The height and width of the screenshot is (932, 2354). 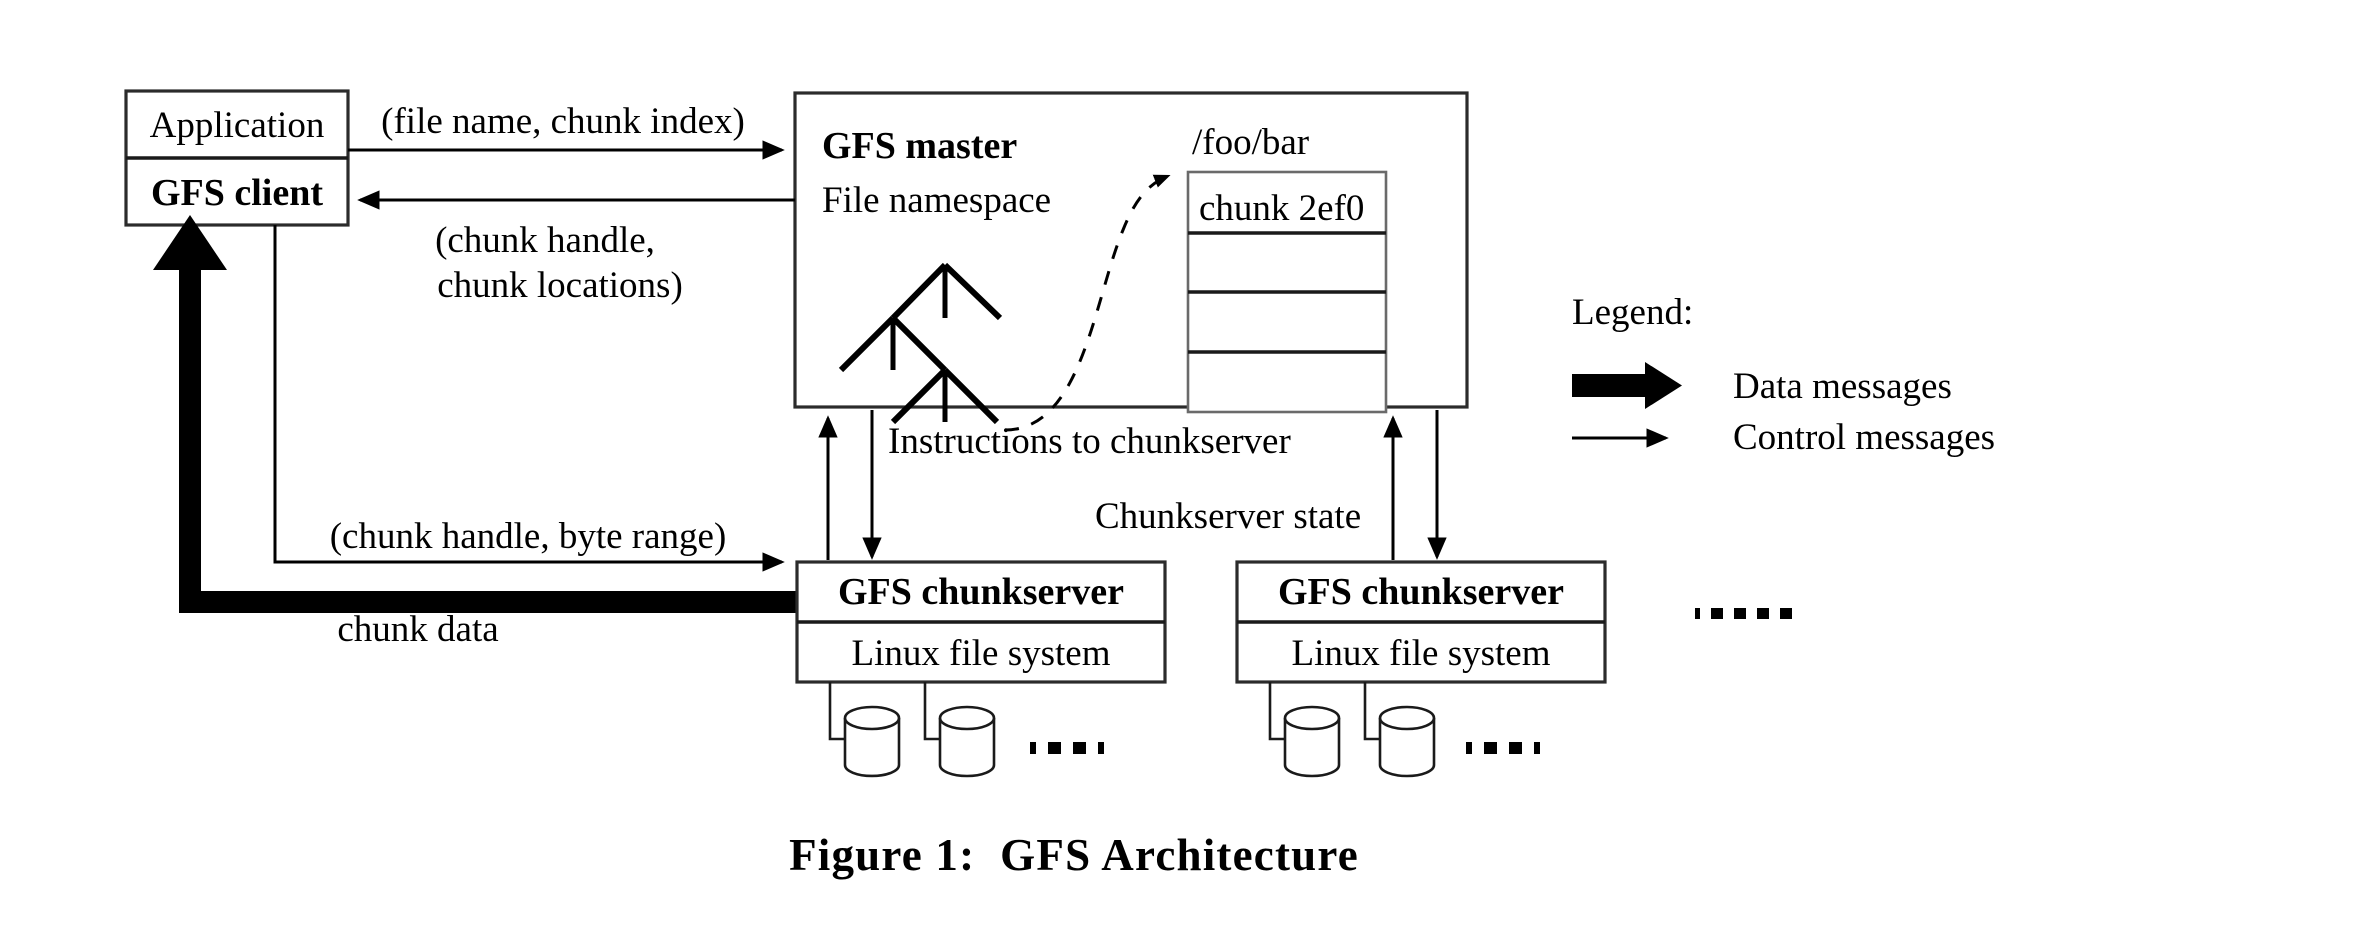 I want to click on client-stack: Application GFS client, so click(x=237, y=158).